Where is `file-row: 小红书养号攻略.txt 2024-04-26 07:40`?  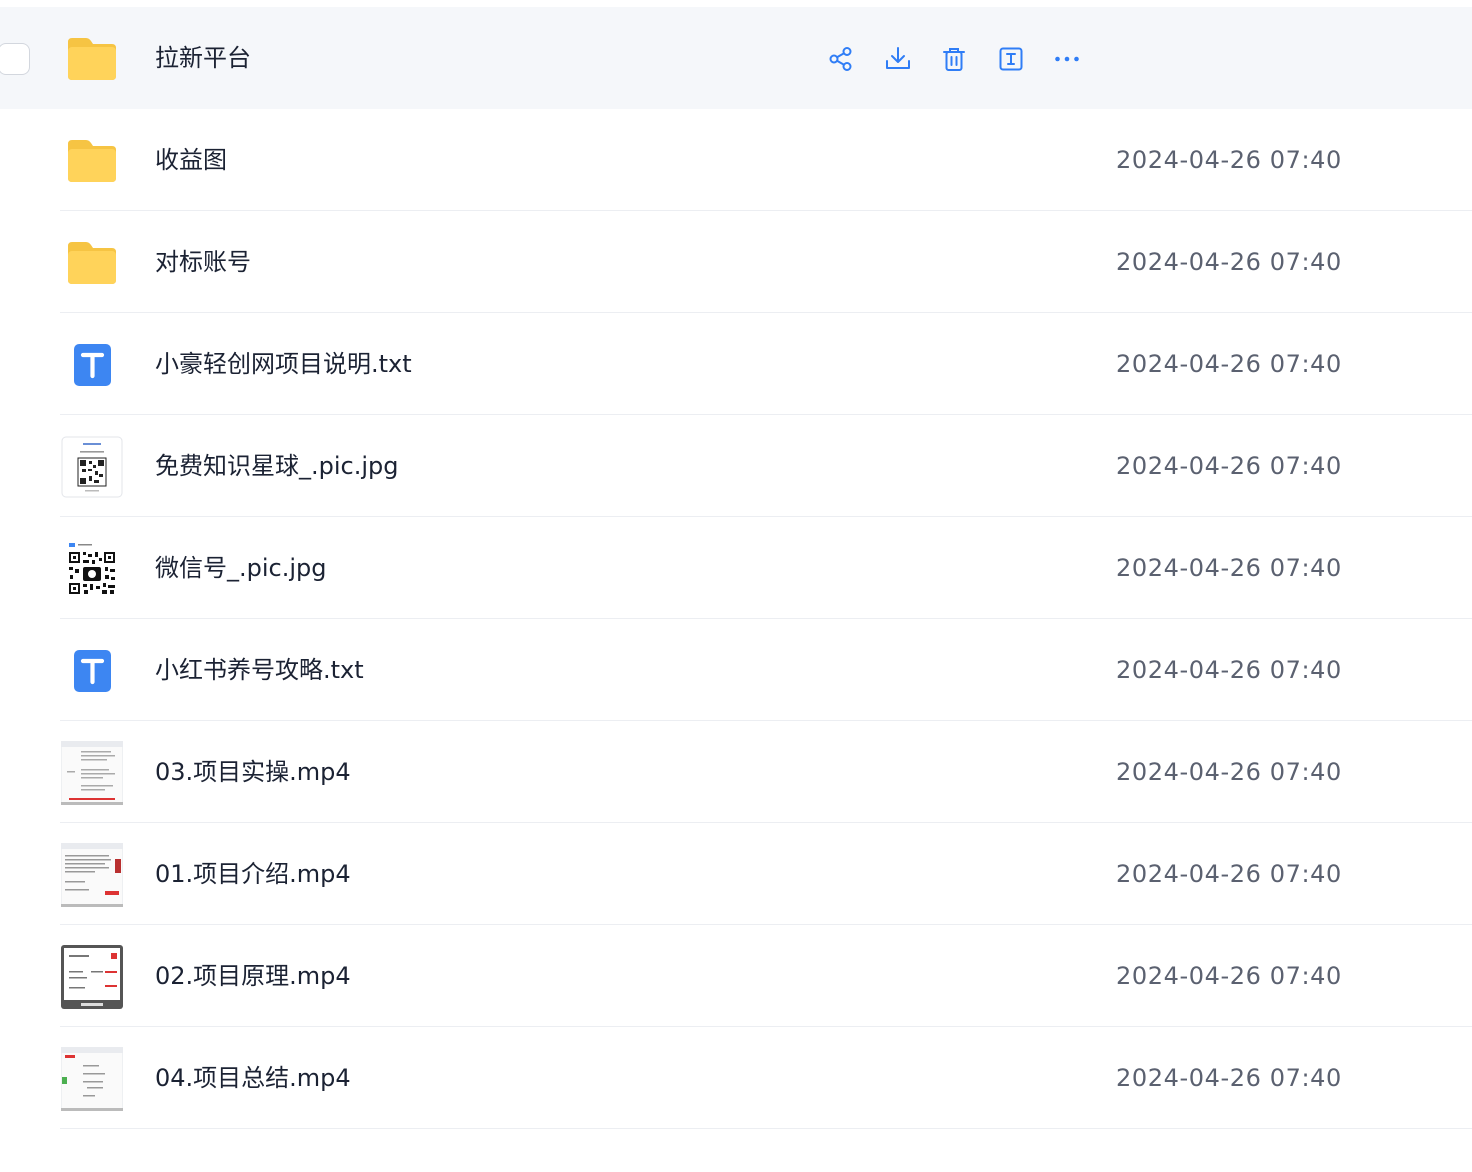
file-row: 小红书养号攻略.txt 2024-04-26 07:40 is located at coordinates (736, 670).